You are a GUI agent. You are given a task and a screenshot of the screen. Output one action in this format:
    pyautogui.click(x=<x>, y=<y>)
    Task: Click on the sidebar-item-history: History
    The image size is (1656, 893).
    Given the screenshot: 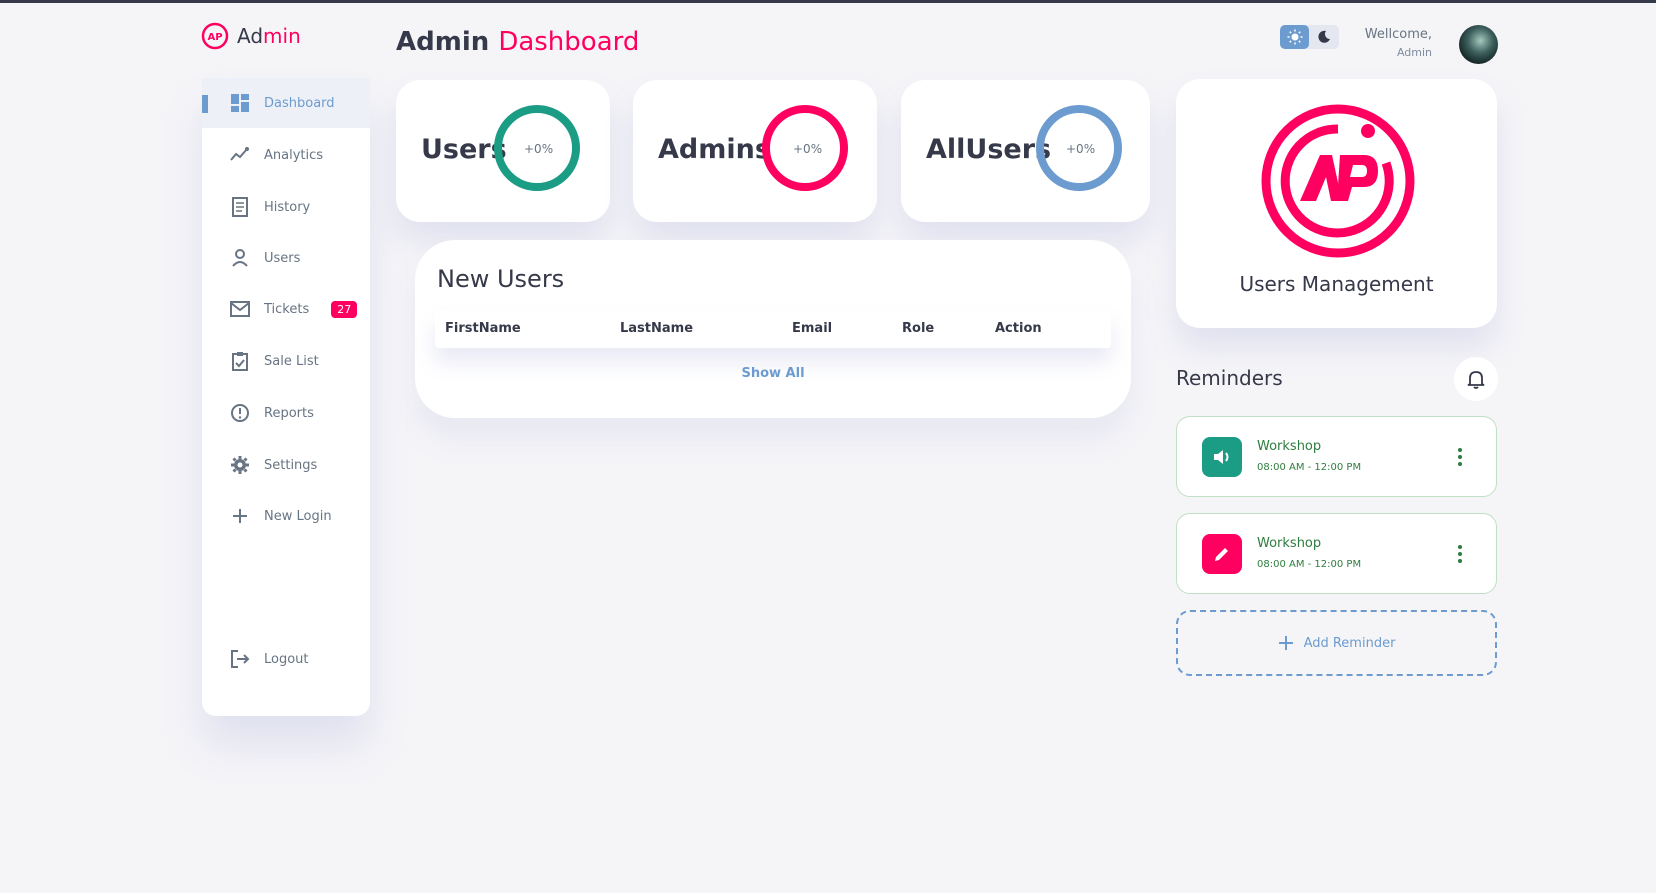 What is the action you would take?
    pyautogui.click(x=286, y=207)
    